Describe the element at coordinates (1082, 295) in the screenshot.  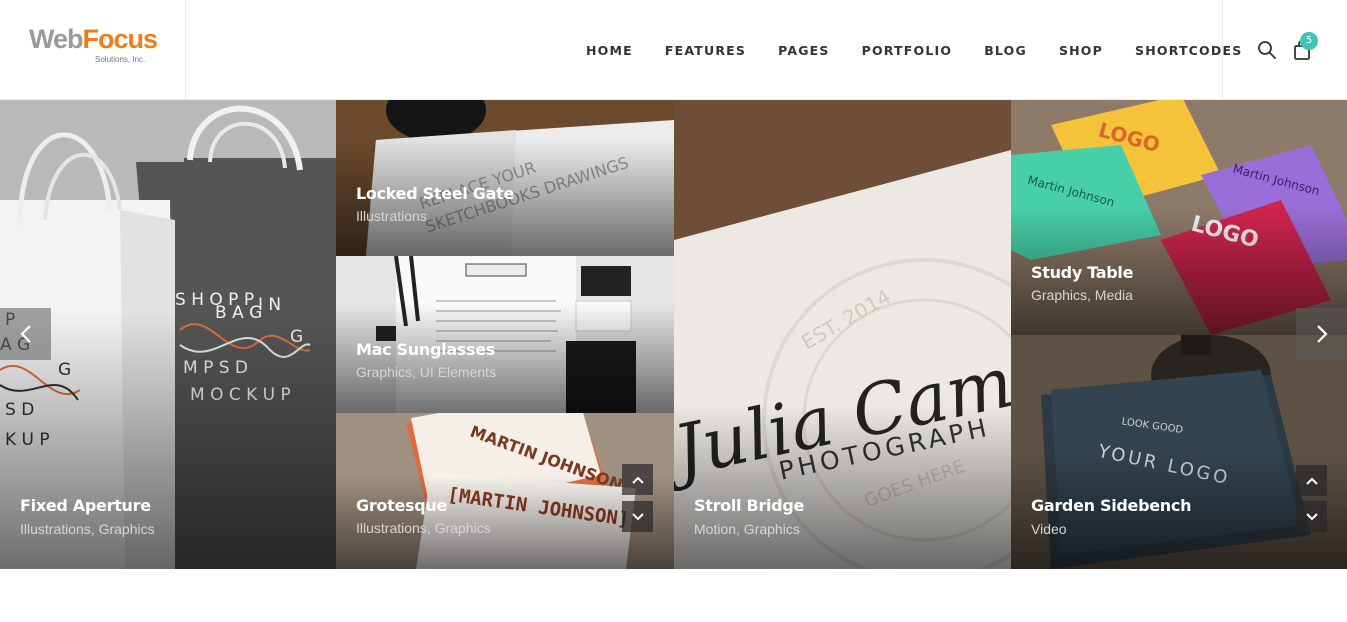
I see `portfolio-item-categories: Graphics, Media` at that location.